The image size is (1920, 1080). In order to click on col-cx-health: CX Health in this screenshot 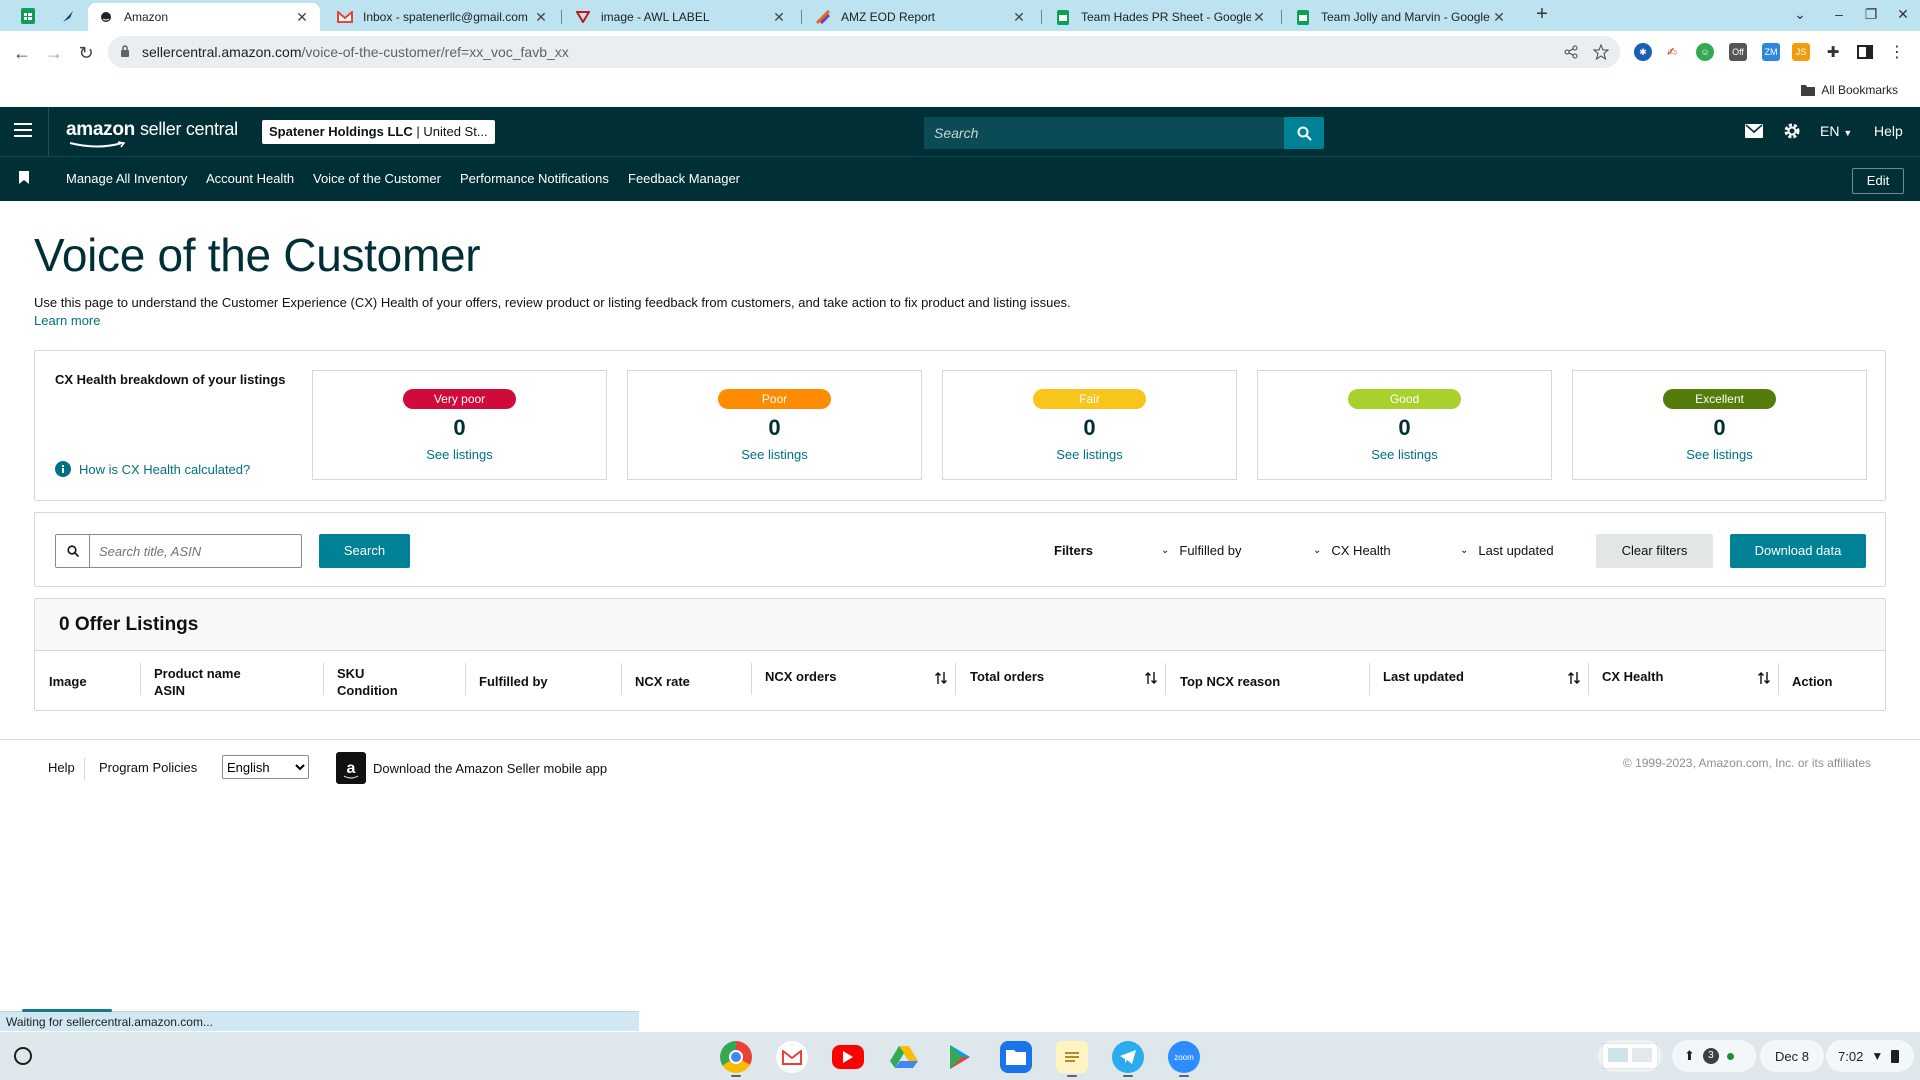, I will do `click(1632, 676)`.